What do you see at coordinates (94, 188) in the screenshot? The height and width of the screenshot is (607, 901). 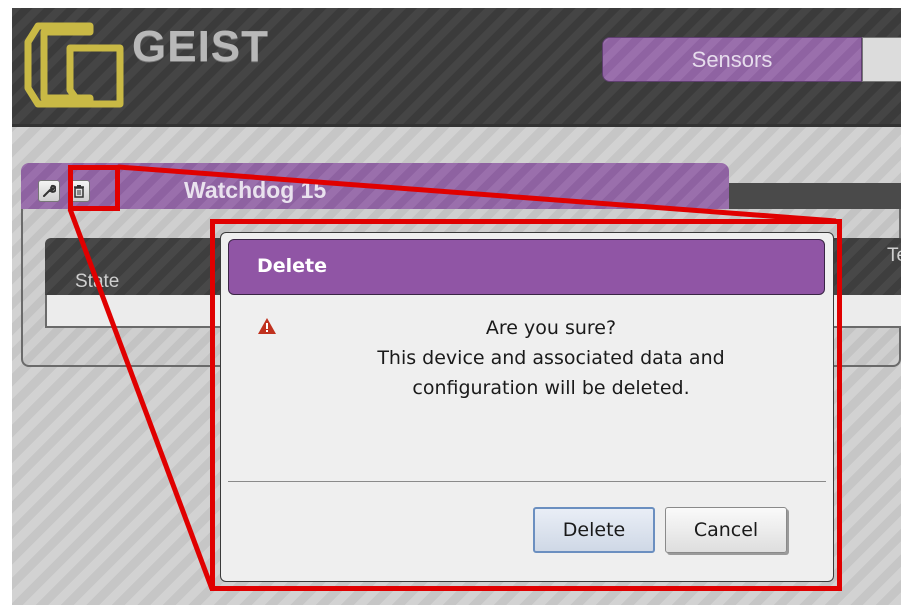 I see `annotation-highlight-small` at bounding box center [94, 188].